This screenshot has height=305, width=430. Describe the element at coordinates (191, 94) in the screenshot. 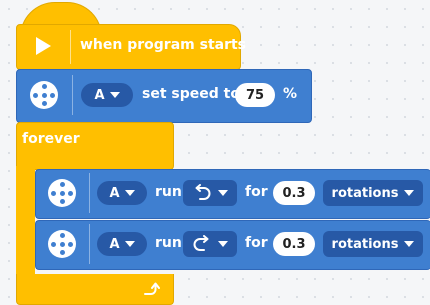

I see `set-speed-label: set speed to` at that location.